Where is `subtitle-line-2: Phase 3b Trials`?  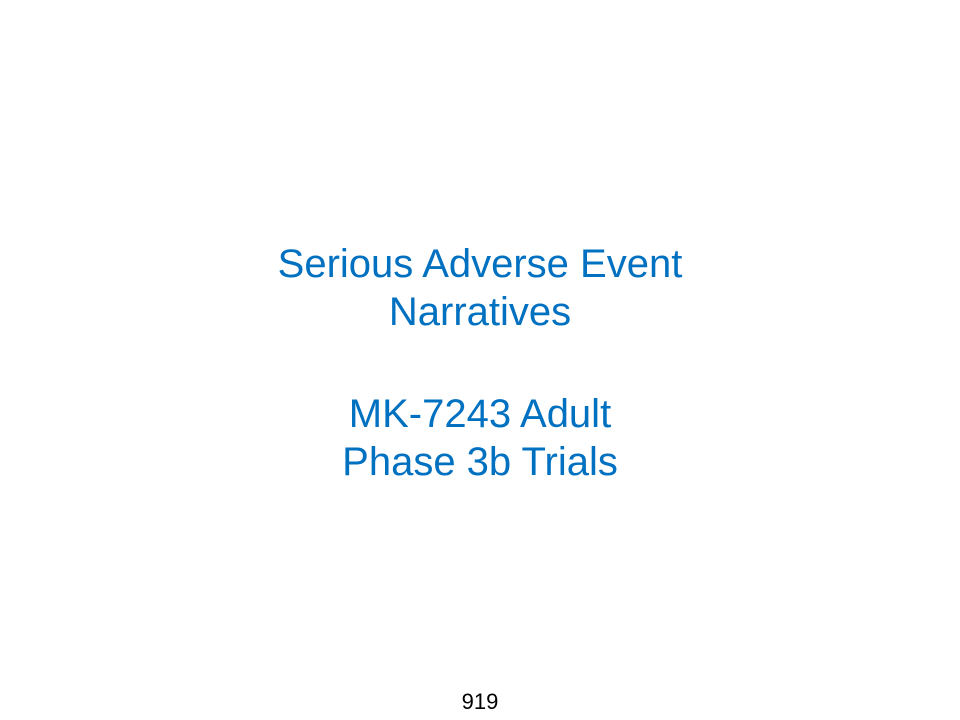 subtitle-line-2: Phase 3b Trials is located at coordinates (480, 462).